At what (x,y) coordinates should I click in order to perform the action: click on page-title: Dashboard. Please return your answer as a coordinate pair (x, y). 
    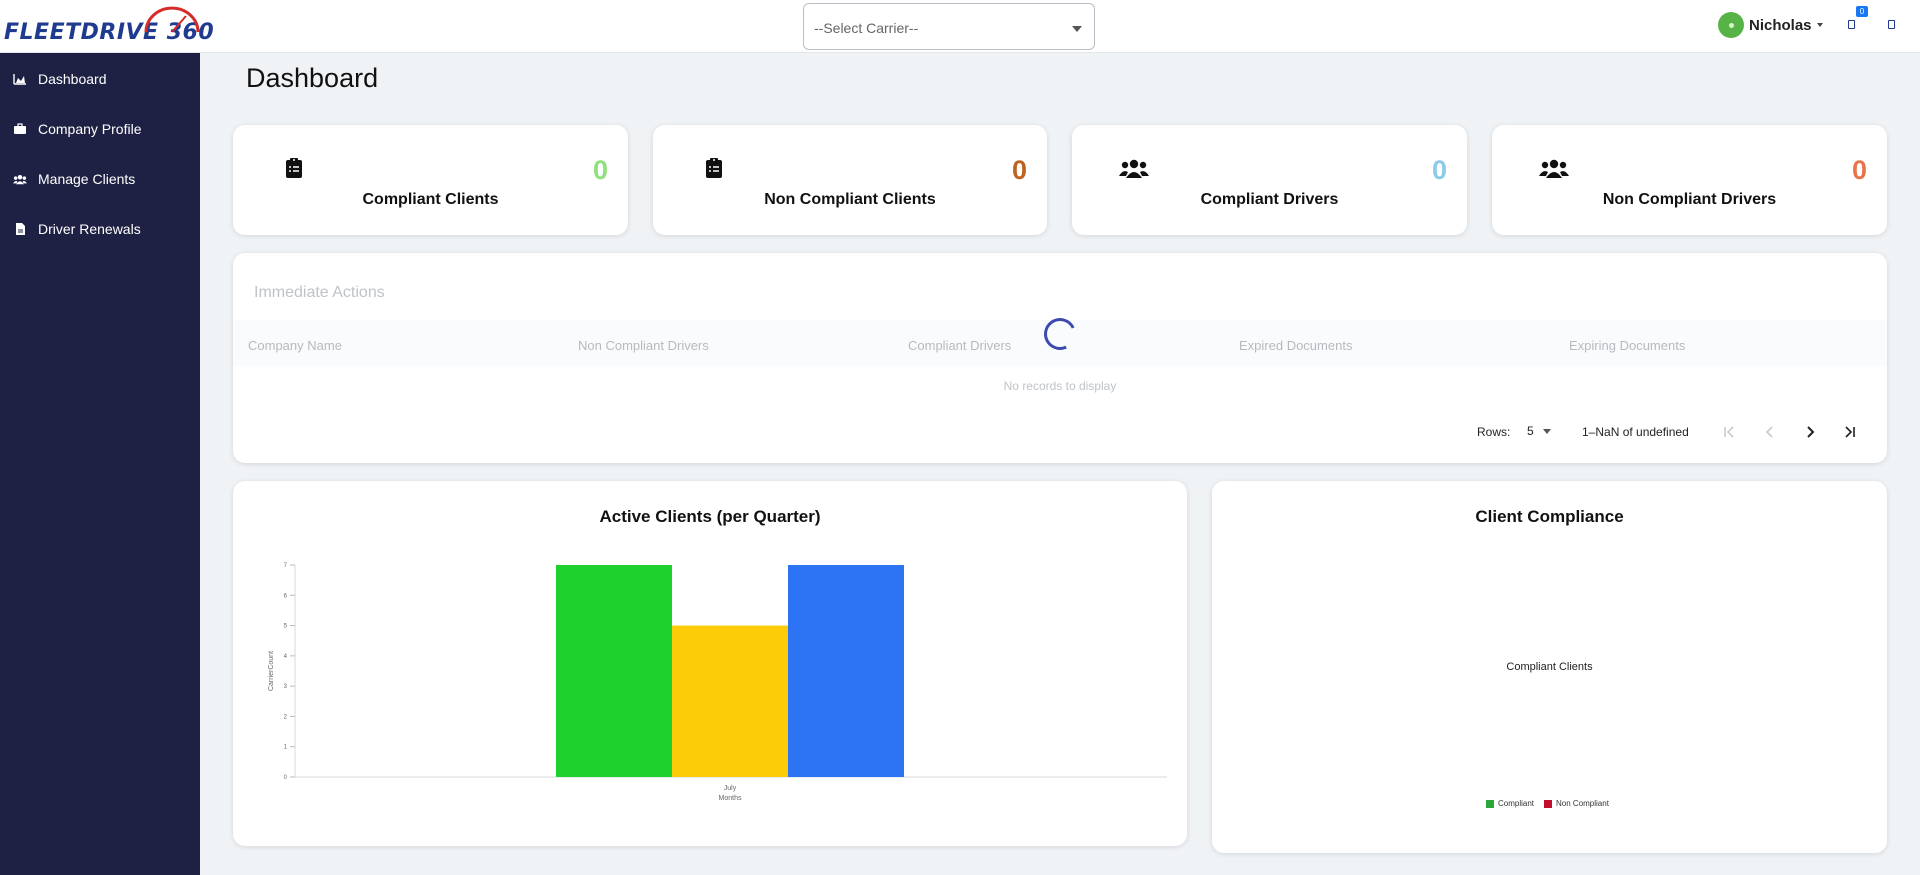
    Looking at the image, I should click on (312, 78).